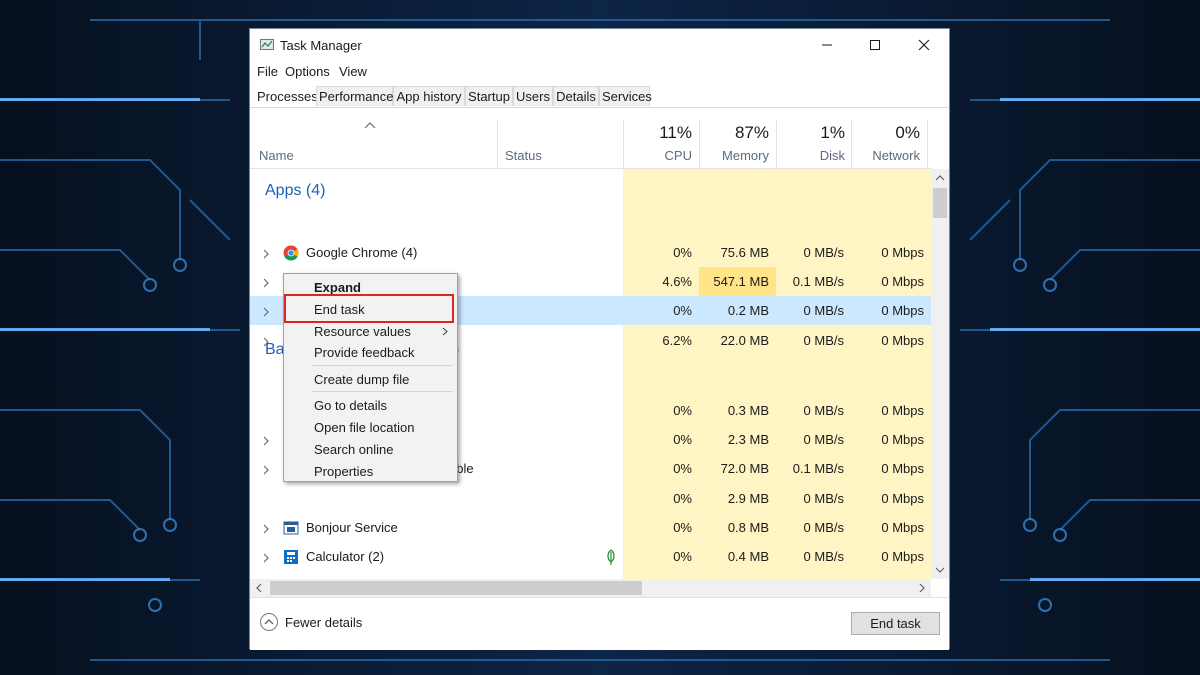  Describe the element at coordinates (362, 252) in the screenshot. I see `process-name: Google Chrome (4)` at that location.